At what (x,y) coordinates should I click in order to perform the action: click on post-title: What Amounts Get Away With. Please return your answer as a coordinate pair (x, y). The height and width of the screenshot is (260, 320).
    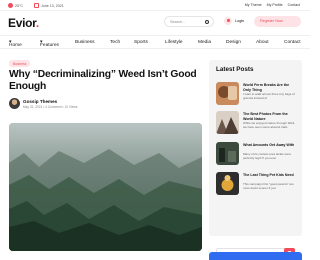
    Looking at the image, I should click on (270, 145).